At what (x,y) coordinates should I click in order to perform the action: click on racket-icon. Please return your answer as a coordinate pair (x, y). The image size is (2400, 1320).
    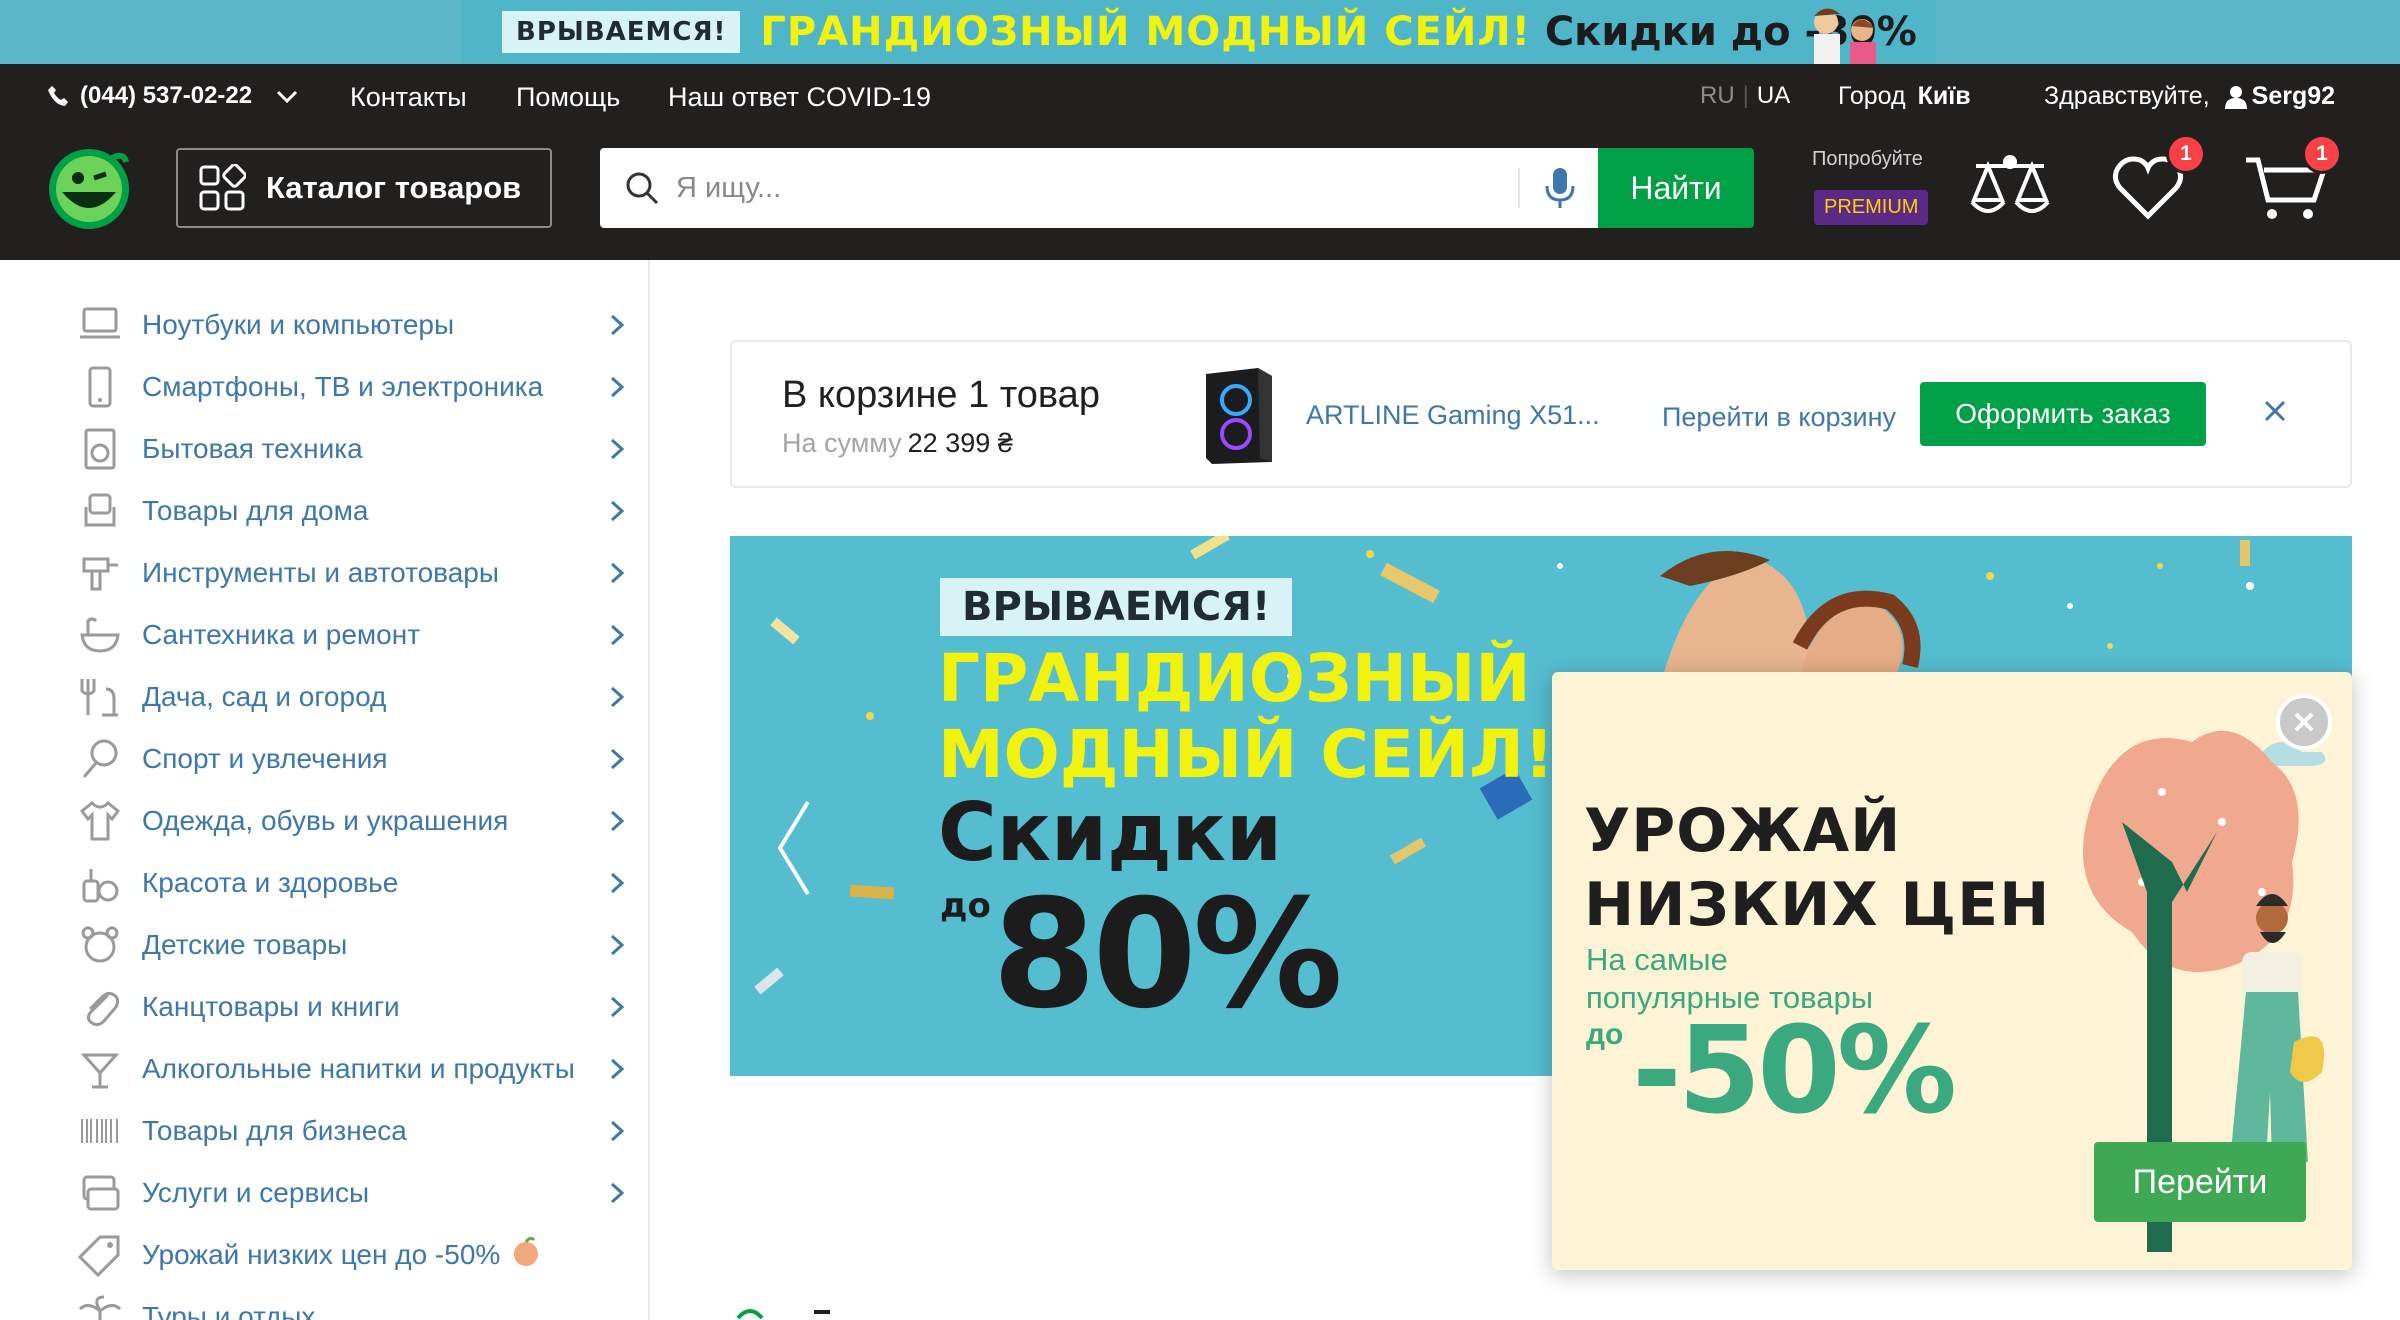
    Looking at the image, I should click on (100, 759).